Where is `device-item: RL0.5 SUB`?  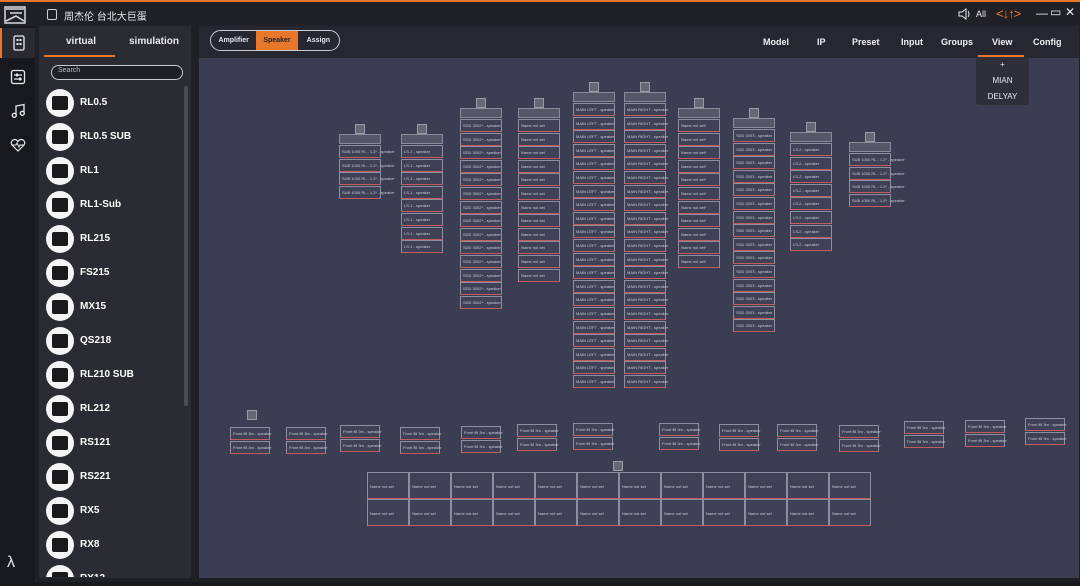 device-item: RL0.5 SUB is located at coordinates (113, 138).